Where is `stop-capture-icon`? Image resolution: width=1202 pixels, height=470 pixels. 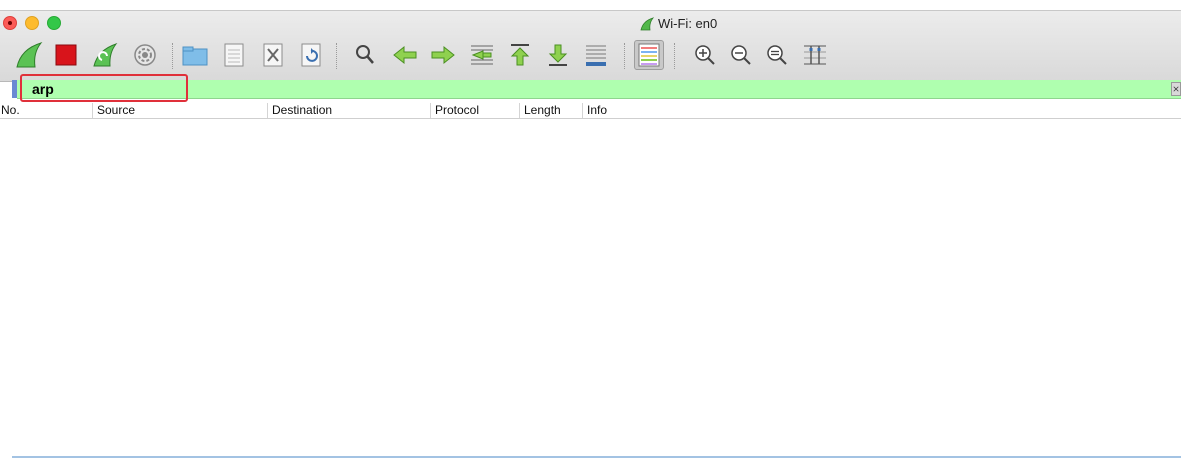
stop-capture-icon is located at coordinates (66, 55).